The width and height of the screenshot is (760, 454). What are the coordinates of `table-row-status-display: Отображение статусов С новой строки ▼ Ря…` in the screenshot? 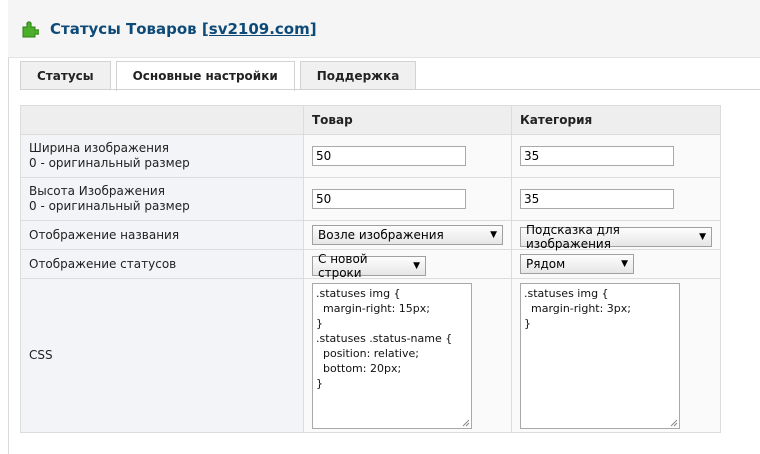 It's located at (370, 264).